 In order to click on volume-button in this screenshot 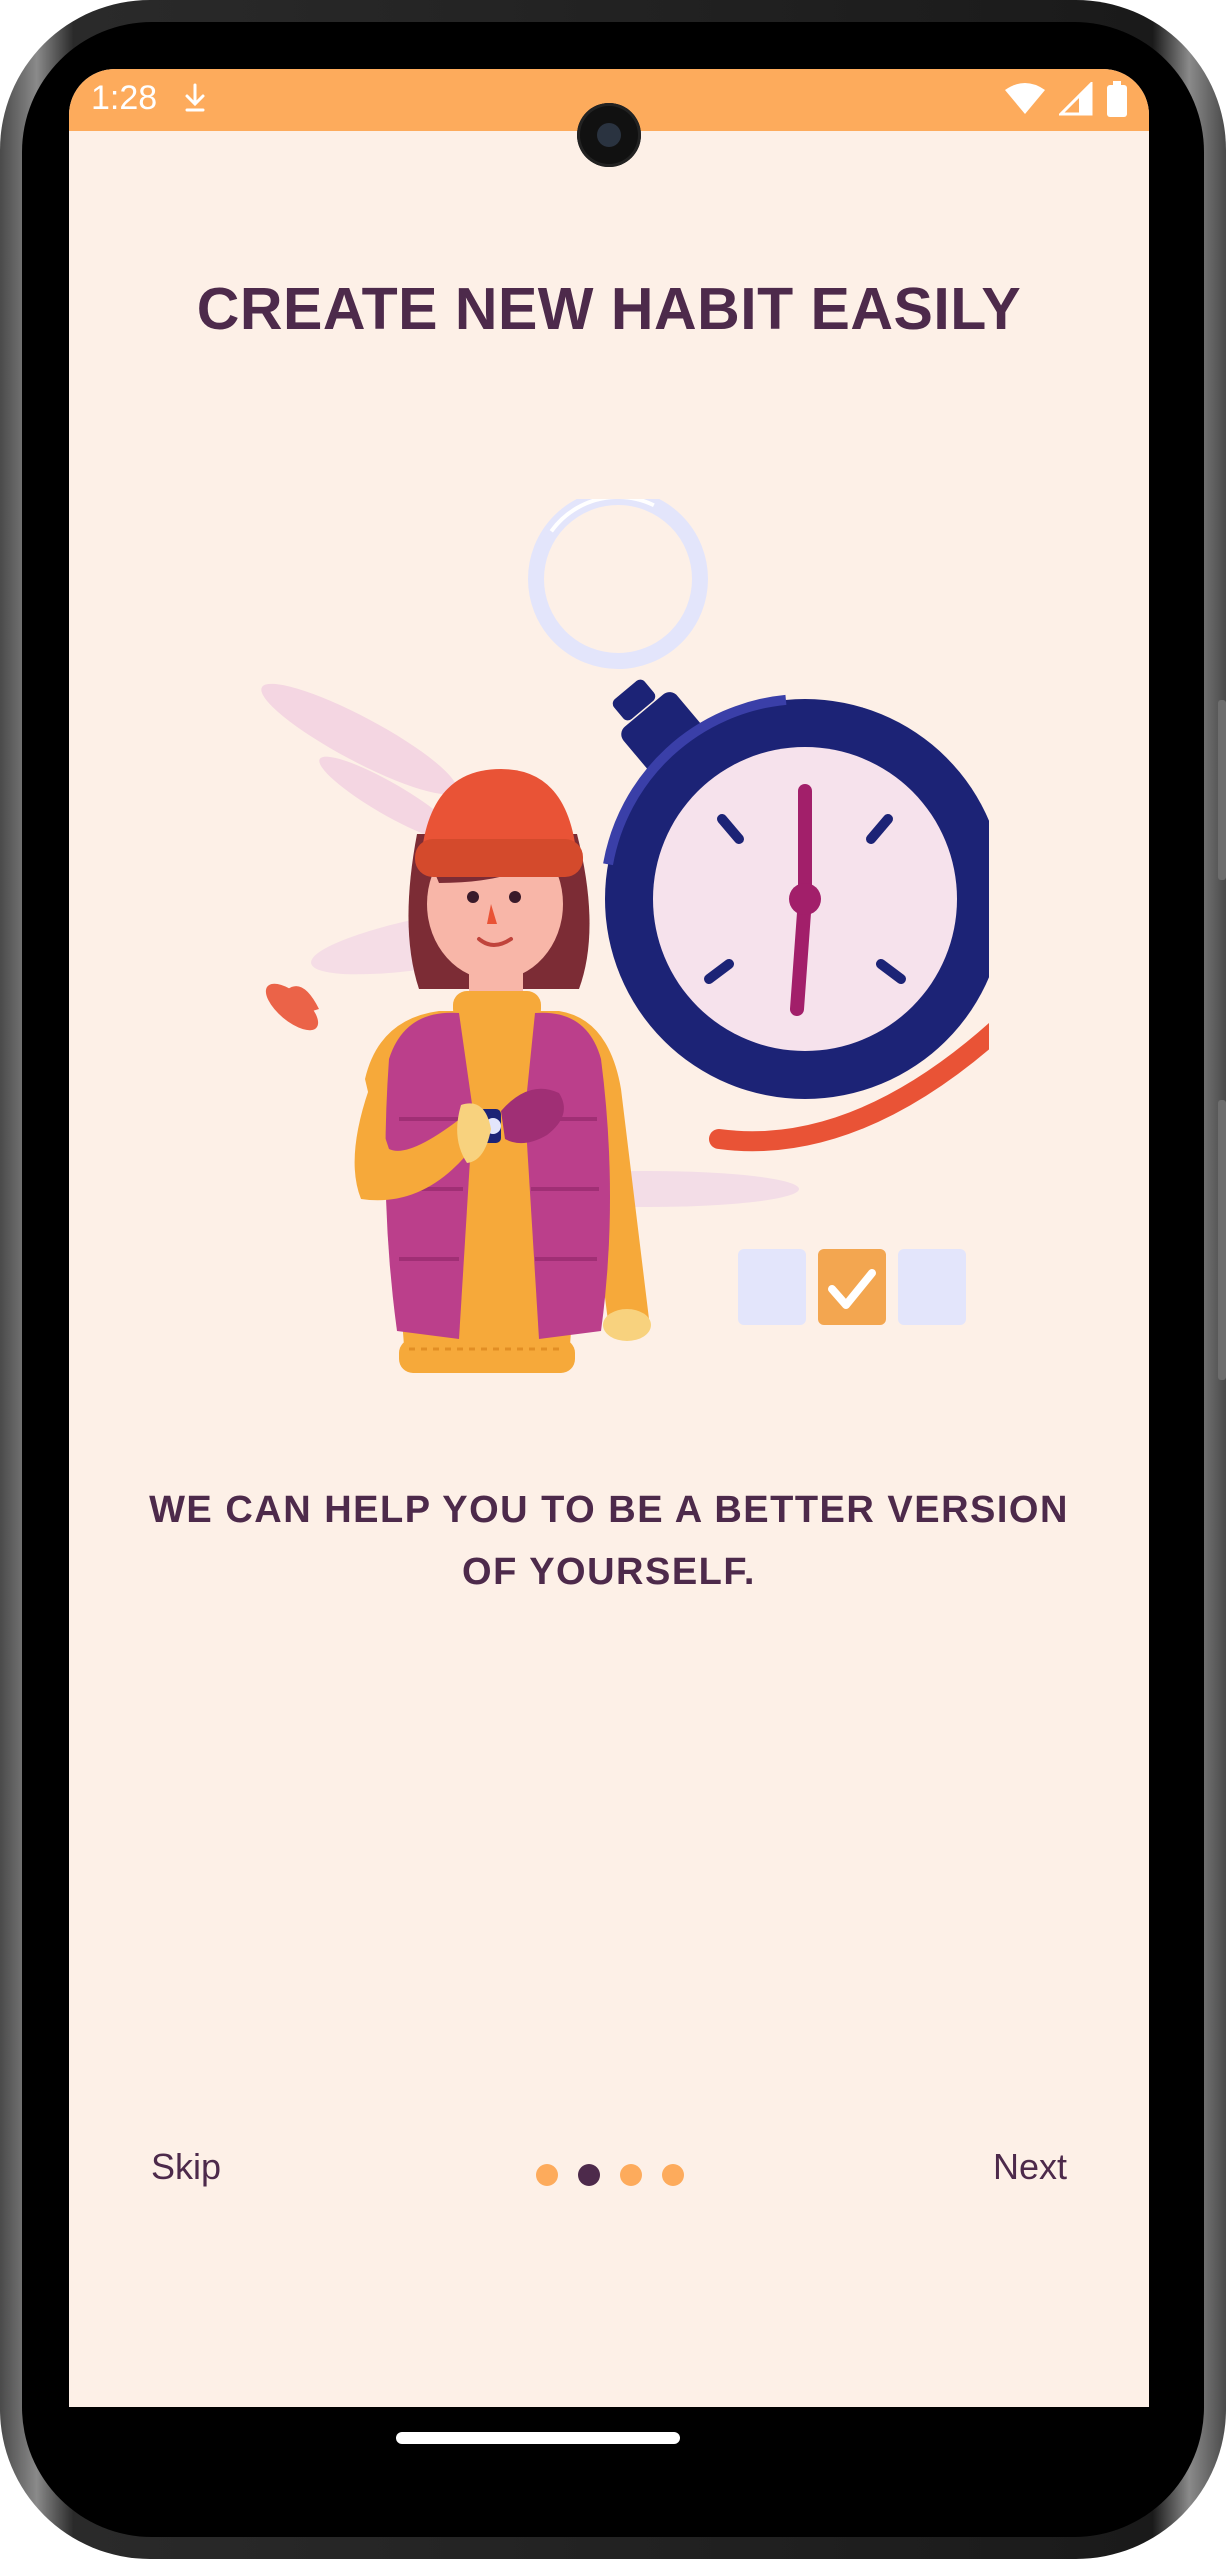, I will do `click(1222, 1240)`.